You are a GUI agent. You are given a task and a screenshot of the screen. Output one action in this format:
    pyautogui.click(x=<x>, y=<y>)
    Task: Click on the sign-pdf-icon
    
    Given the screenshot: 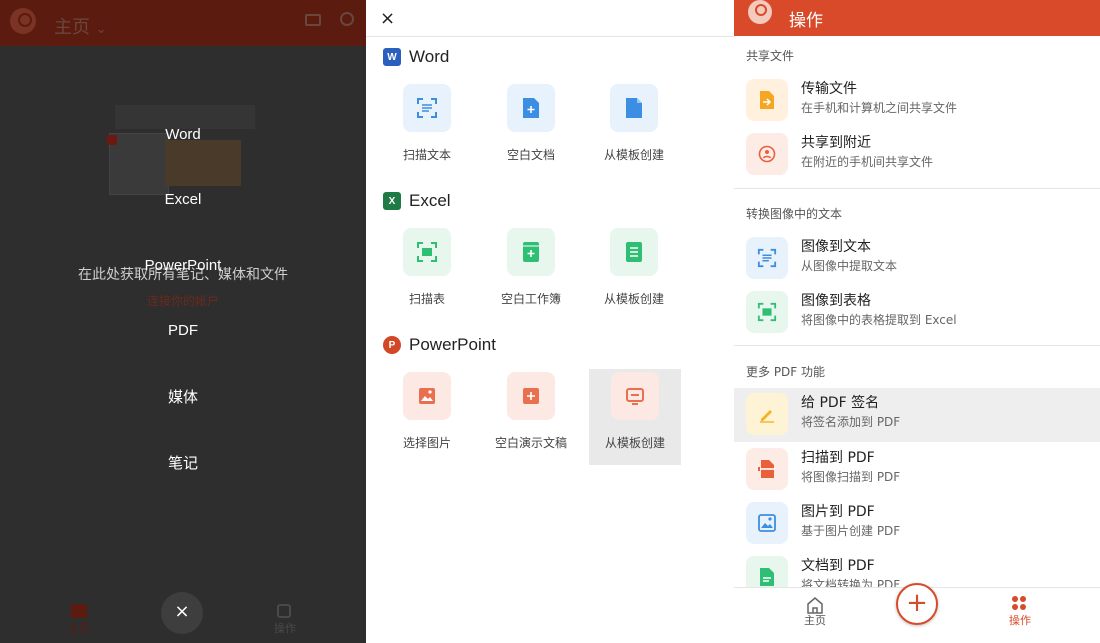 What is the action you would take?
    pyautogui.click(x=767, y=414)
    